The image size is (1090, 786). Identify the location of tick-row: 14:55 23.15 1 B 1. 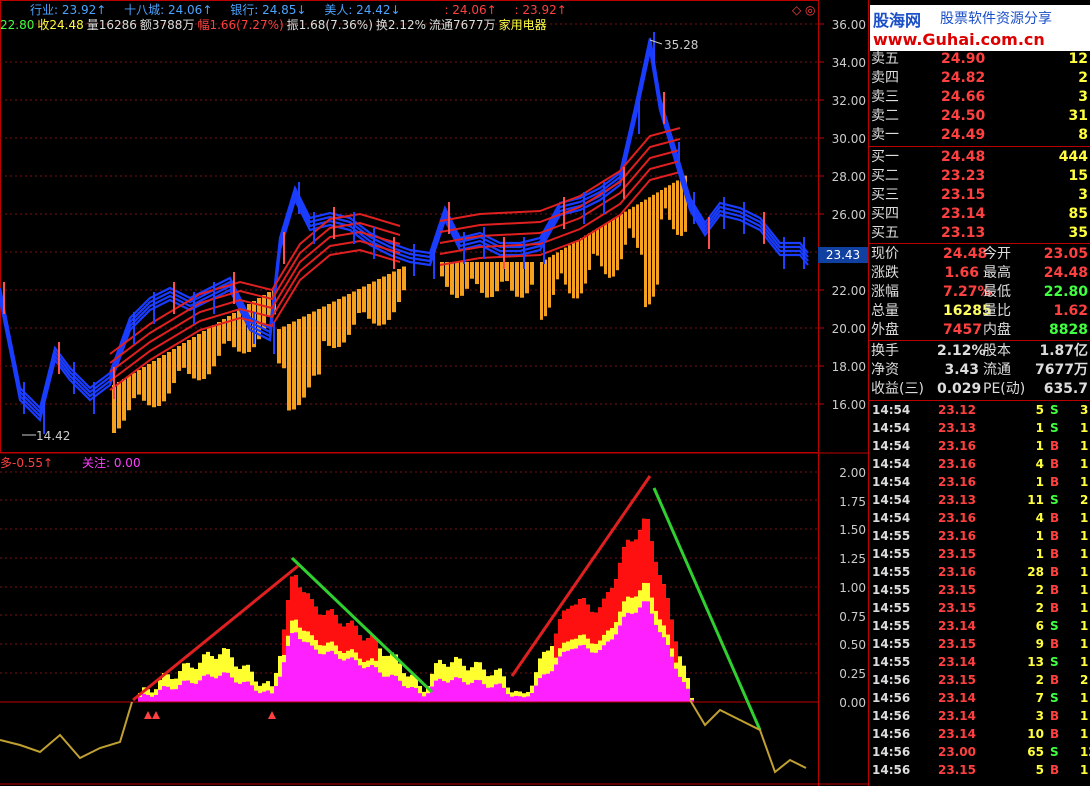
(980, 554).